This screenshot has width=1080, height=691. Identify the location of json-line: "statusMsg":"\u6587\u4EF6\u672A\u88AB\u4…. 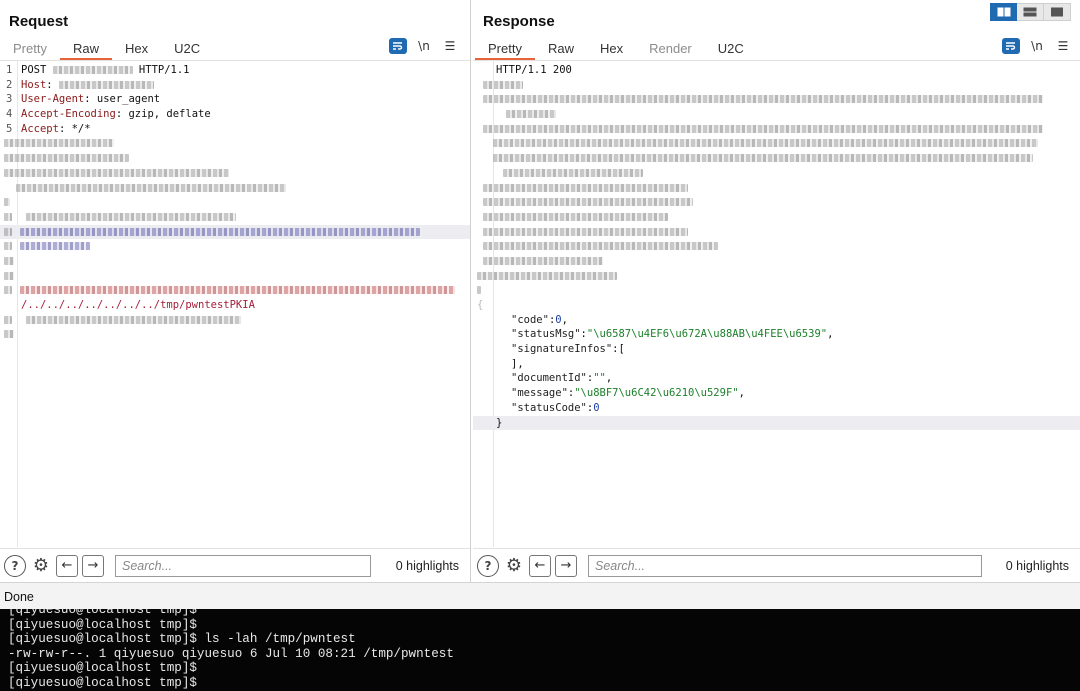
(672, 334).